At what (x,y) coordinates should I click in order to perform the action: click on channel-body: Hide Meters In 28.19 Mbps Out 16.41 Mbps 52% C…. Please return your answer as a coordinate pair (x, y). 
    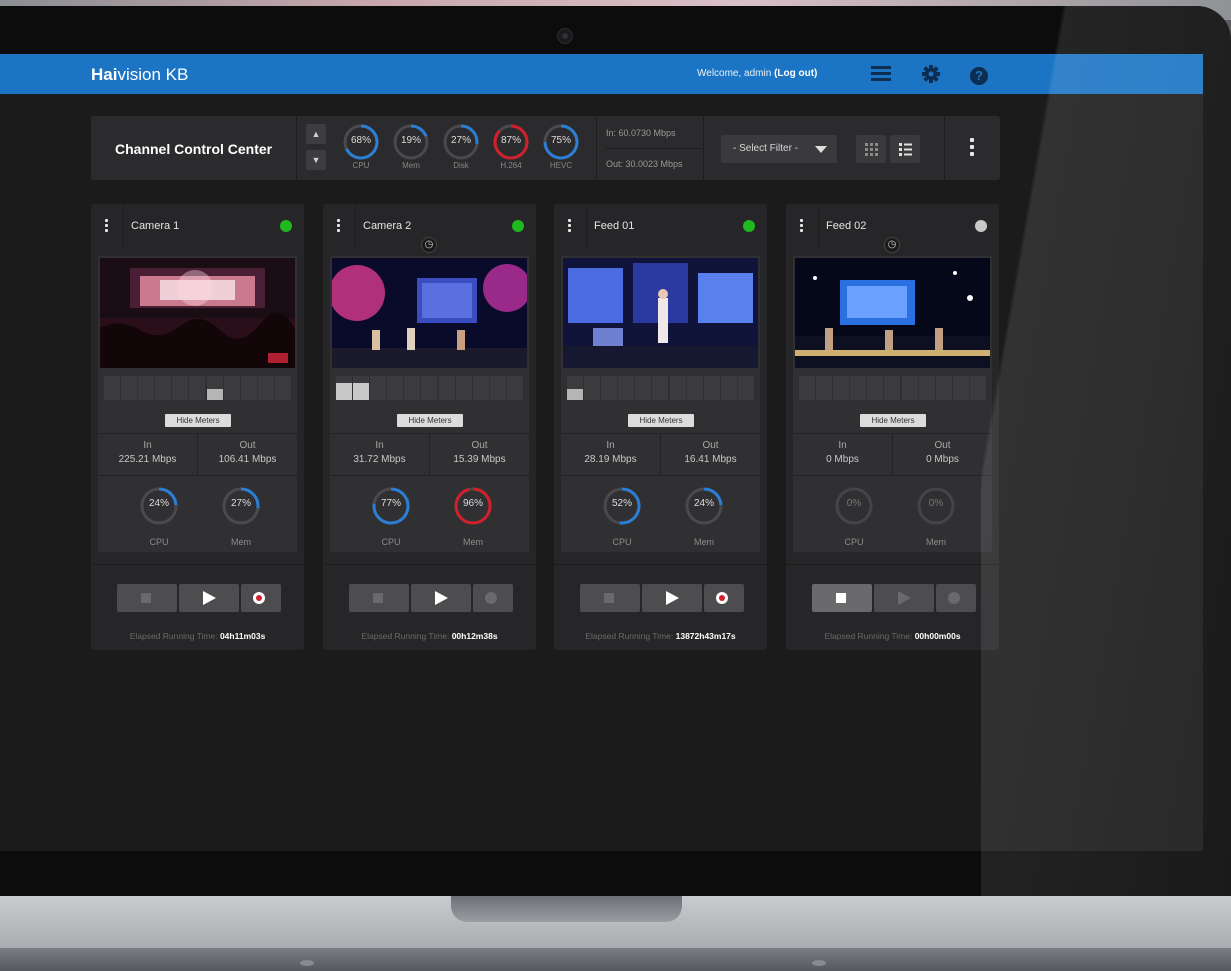
    Looking at the image, I should click on (660, 404).